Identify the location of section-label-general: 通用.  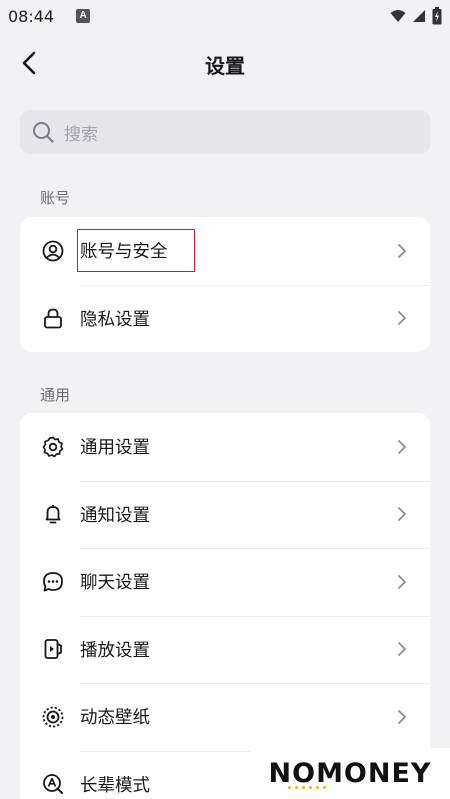
(55, 395).